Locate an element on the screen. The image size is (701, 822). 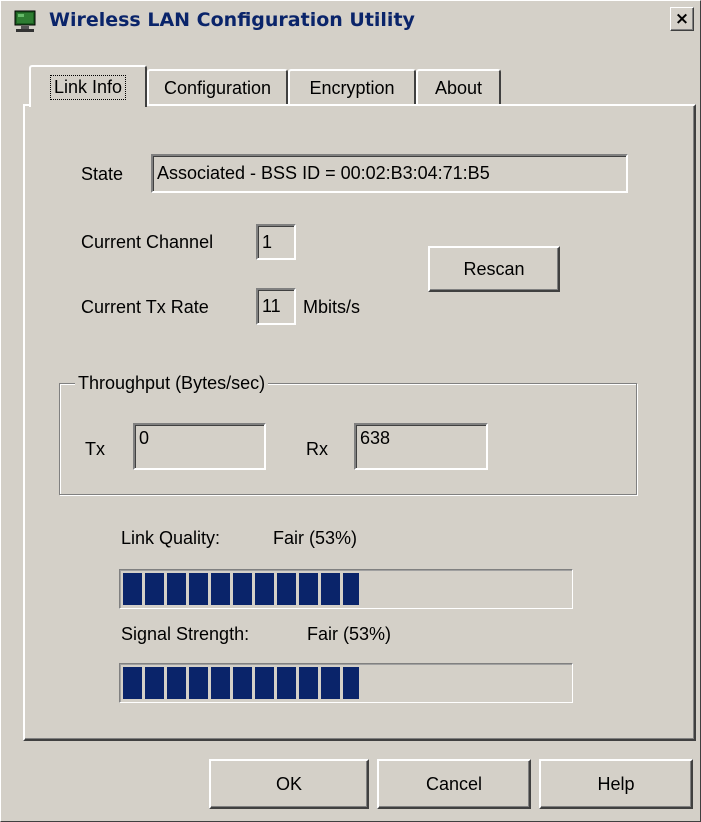
network-computer-icon is located at coordinates (25, 21).